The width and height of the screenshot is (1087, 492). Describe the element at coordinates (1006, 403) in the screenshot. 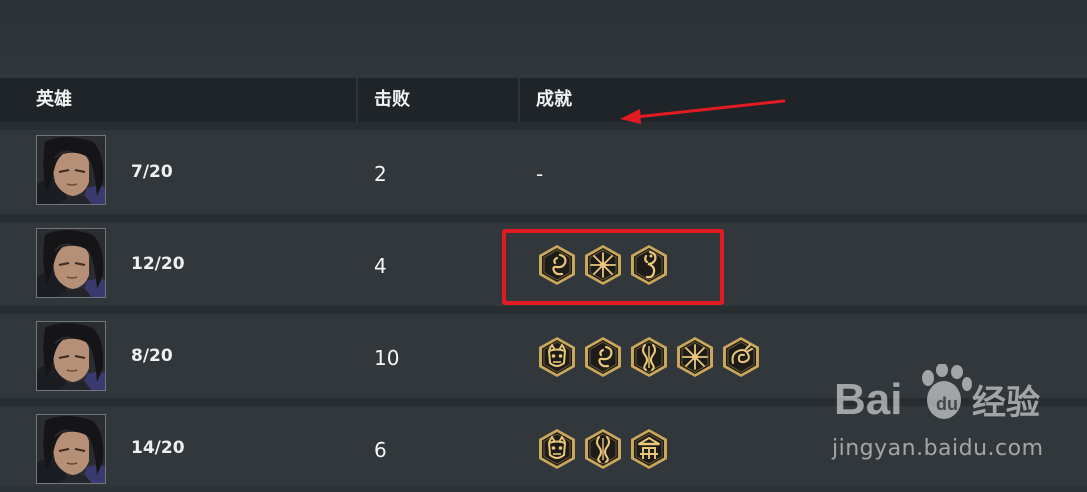

I see `svg-text: 经验` at that location.